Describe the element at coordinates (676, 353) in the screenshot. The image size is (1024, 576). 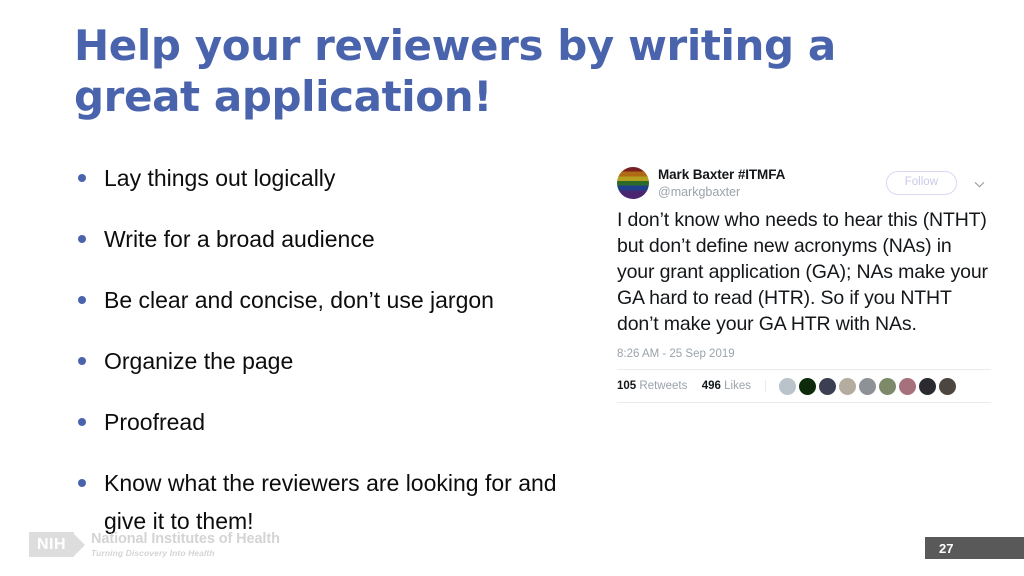
I see `tweet-timestamp: 8:26 AM - 25 Sep 2019` at that location.